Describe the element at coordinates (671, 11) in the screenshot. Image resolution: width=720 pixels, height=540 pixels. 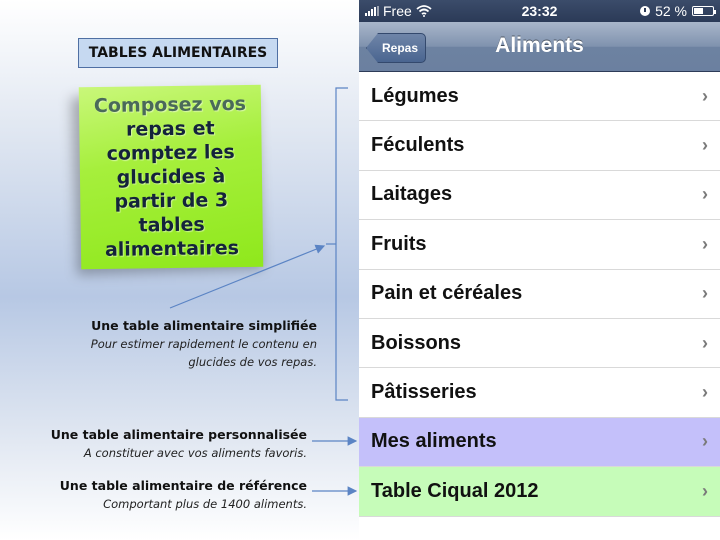
I see `battery-percent: 52 %` at that location.